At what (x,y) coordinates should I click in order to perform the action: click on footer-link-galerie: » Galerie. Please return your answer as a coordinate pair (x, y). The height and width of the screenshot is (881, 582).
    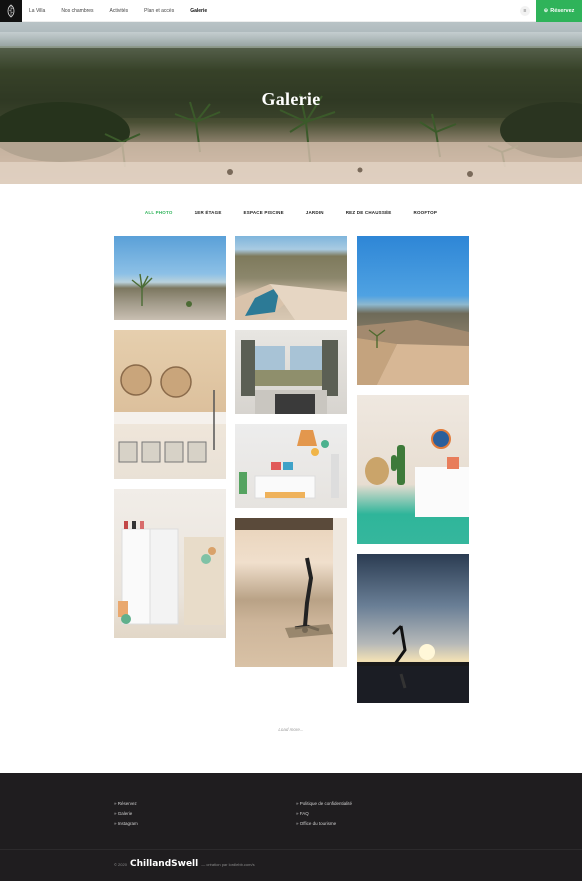
    Looking at the image, I should click on (126, 814).